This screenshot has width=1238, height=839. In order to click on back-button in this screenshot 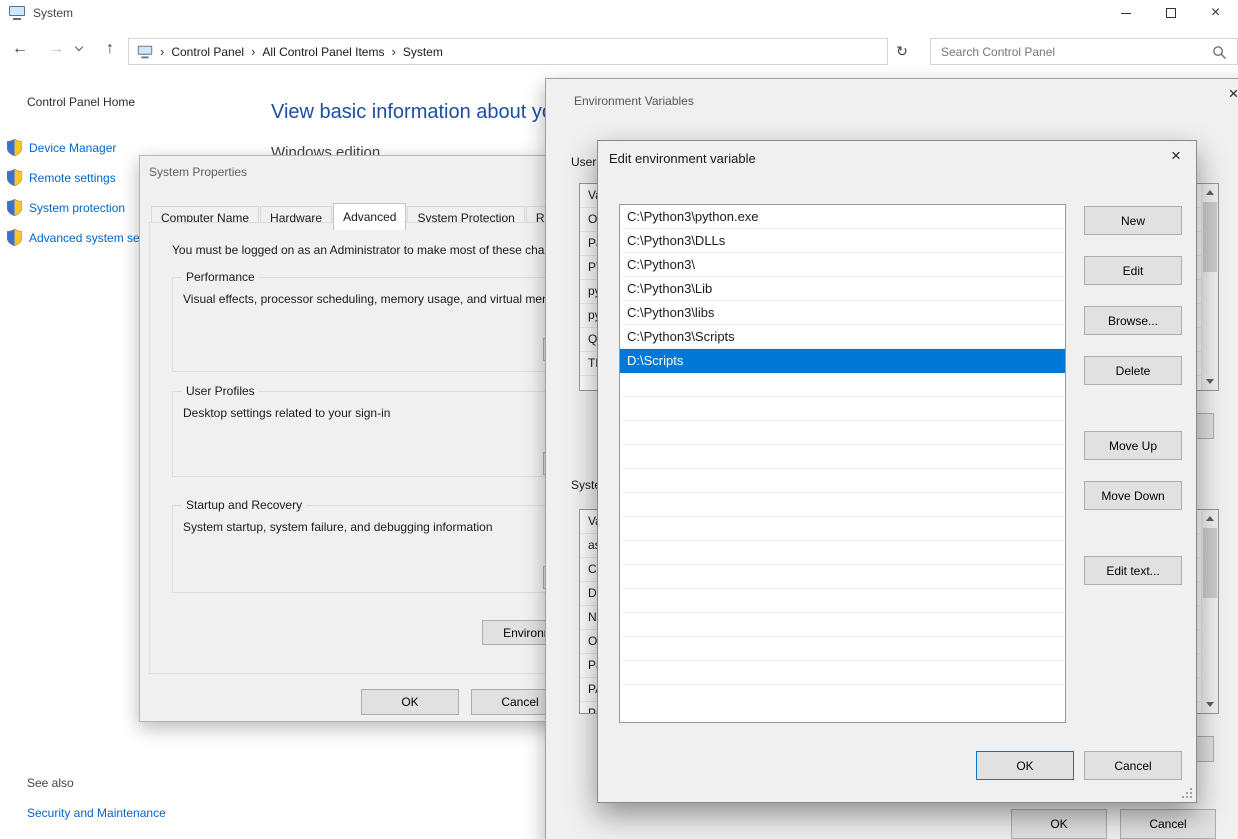, I will do `click(20, 49)`.